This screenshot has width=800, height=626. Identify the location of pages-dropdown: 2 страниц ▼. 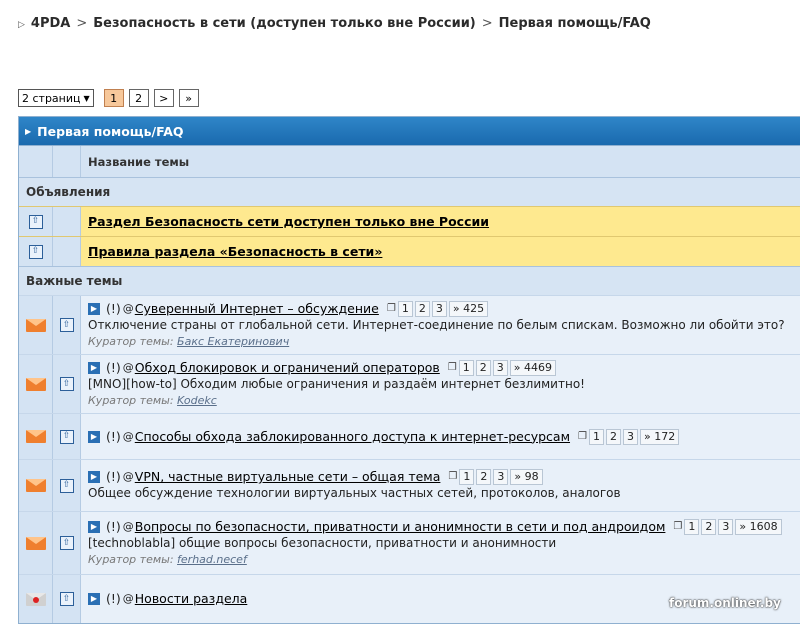
(56, 98).